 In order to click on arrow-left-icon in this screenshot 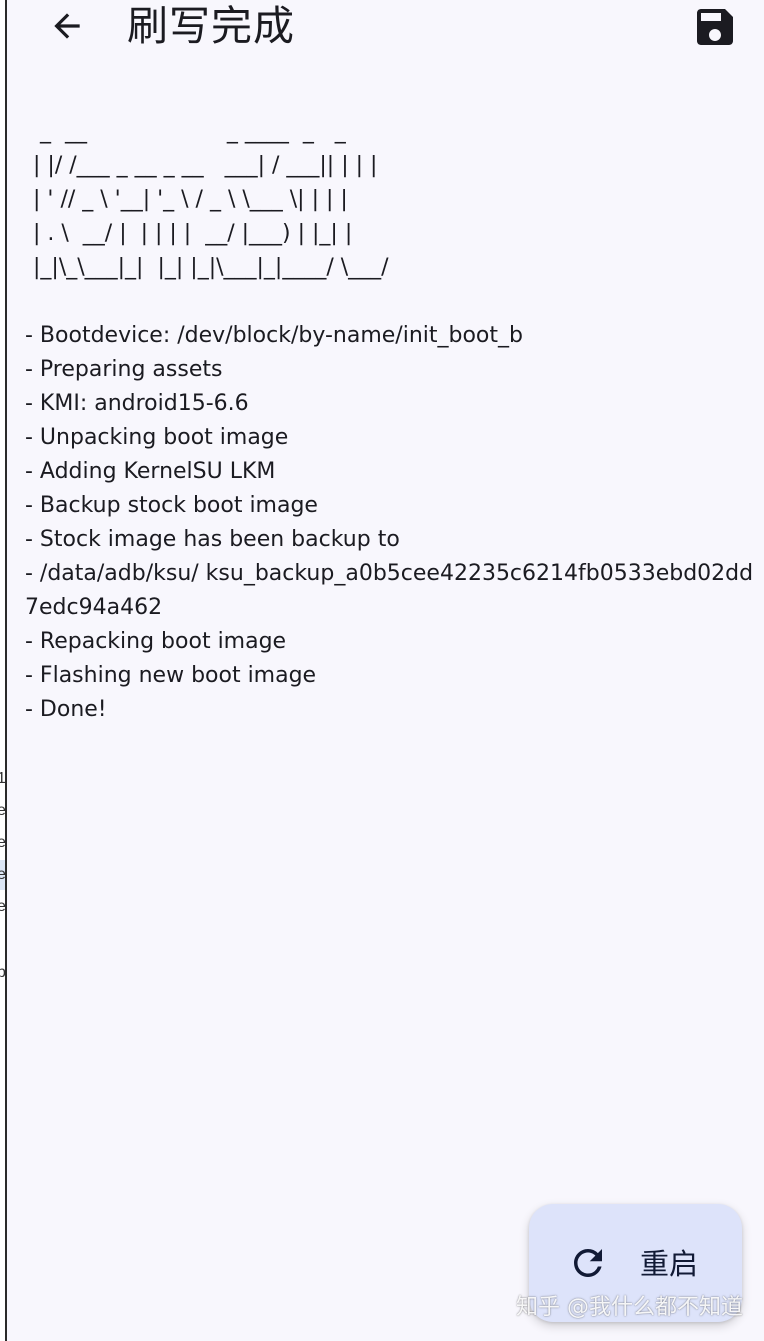, I will do `click(67, 26)`.